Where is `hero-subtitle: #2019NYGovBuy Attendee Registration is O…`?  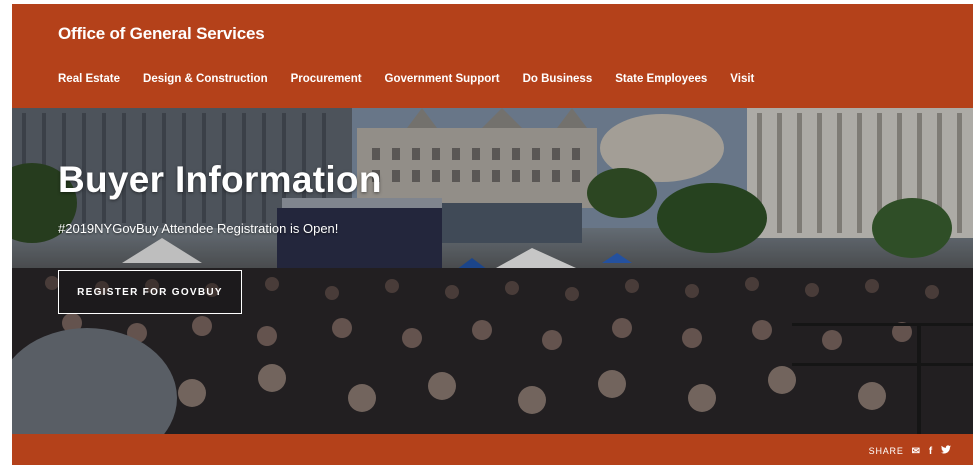 hero-subtitle: #2019NYGovBuy Attendee Registration is O… is located at coordinates (198, 228).